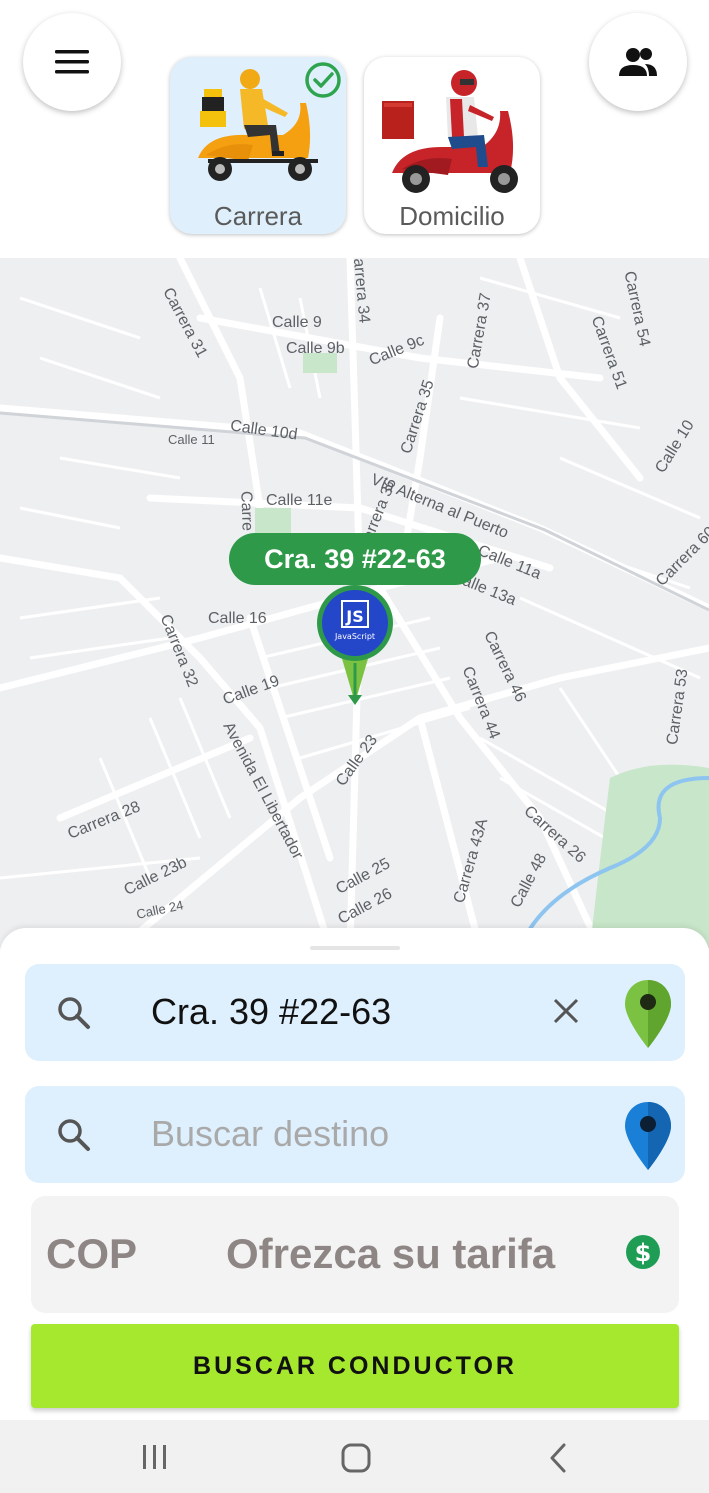 Image resolution: width=709 pixels, height=1493 pixels. What do you see at coordinates (341, 1012) in the screenshot?
I see `origin-input` at bounding box center [341, 1012].